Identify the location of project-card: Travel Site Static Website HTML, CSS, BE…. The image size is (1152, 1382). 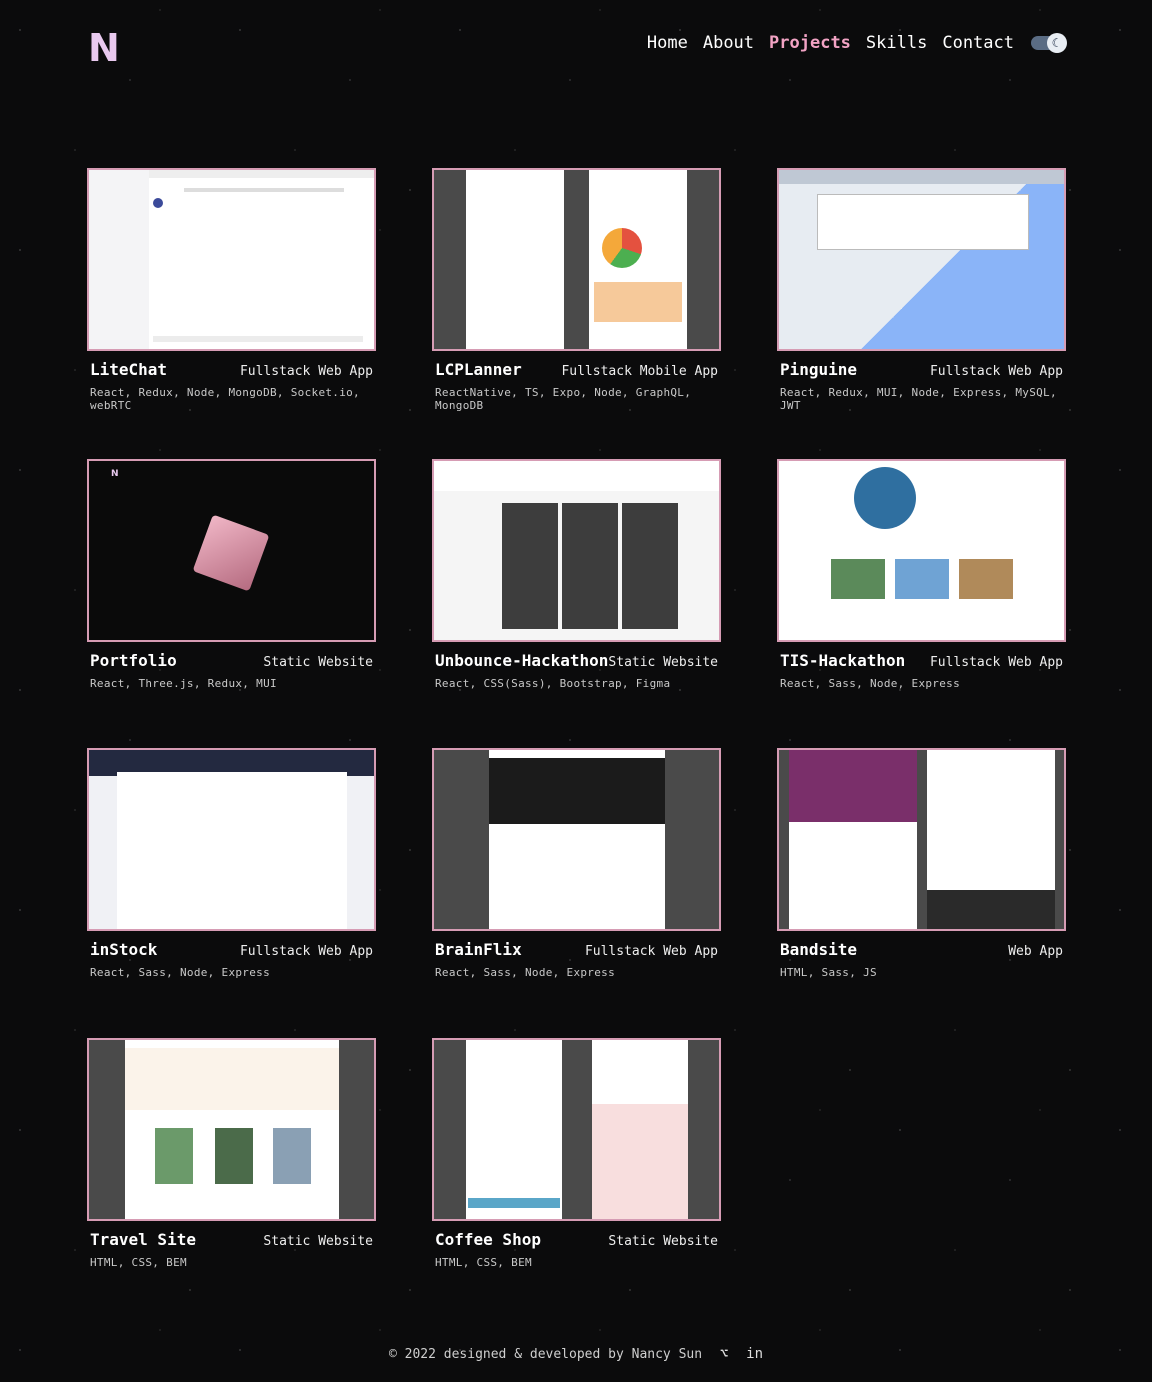
(231, 1153).